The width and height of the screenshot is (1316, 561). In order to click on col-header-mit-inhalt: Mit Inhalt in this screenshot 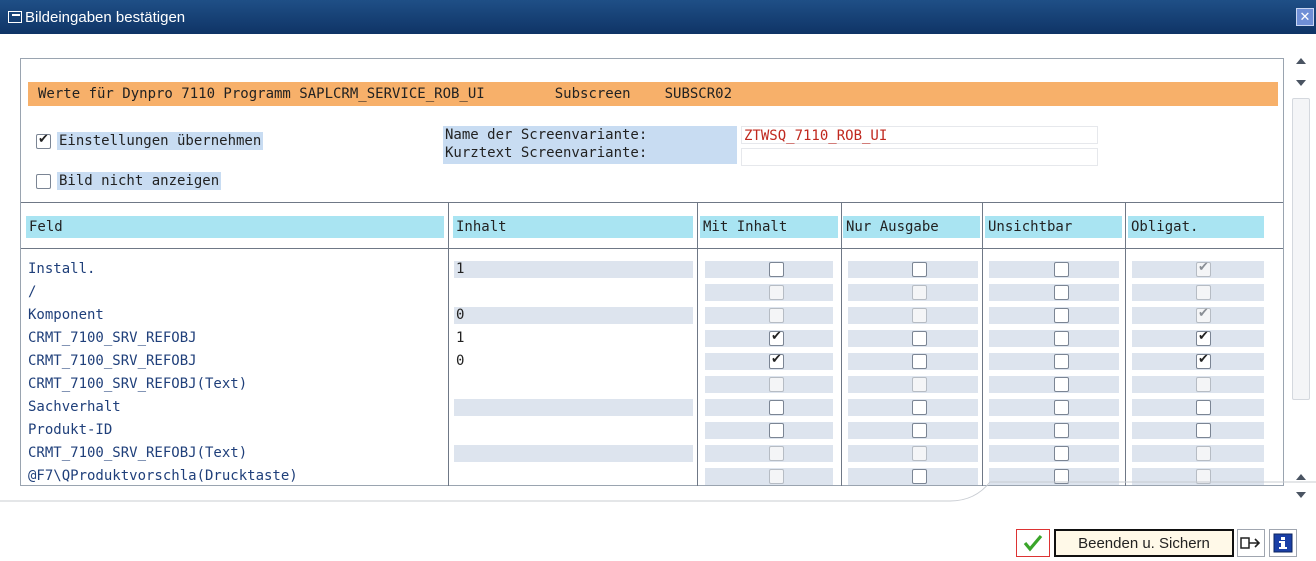, I will do `click(769, 227)`.